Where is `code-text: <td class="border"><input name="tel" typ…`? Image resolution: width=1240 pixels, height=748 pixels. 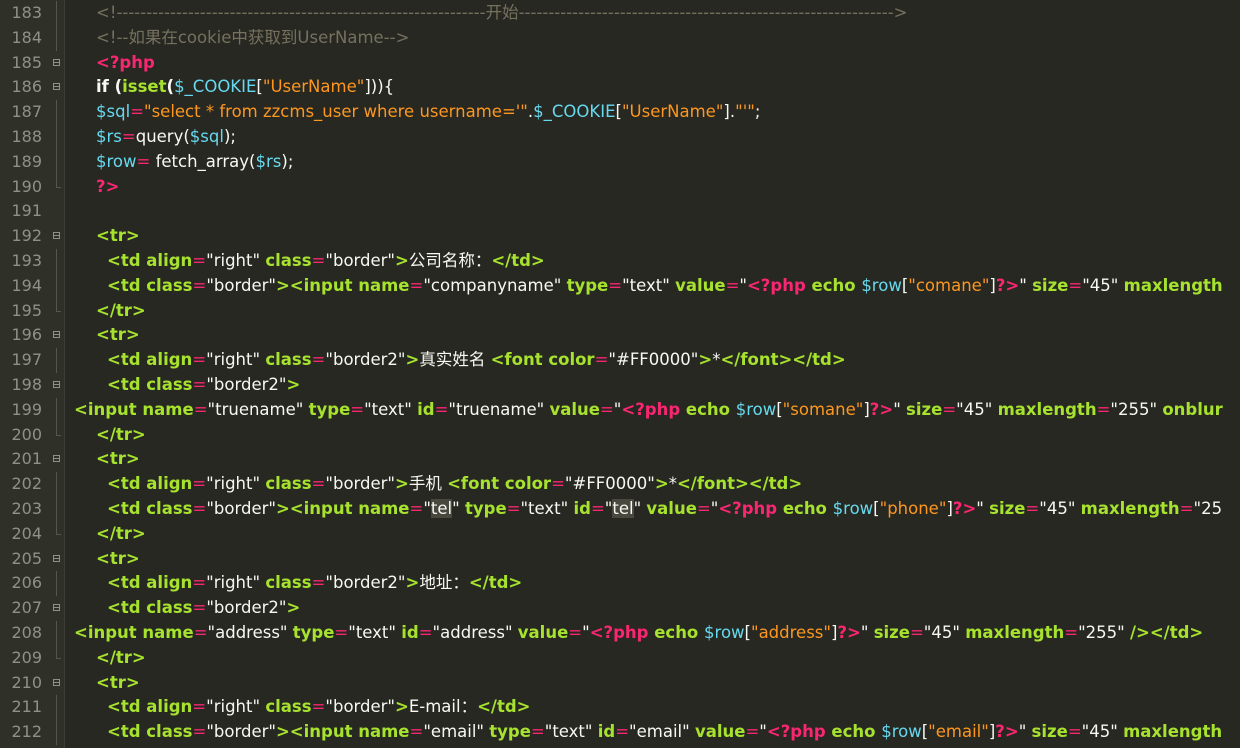
code-text: <td class="border"><input name="tel" typ… is located at coordinates (664, 509).